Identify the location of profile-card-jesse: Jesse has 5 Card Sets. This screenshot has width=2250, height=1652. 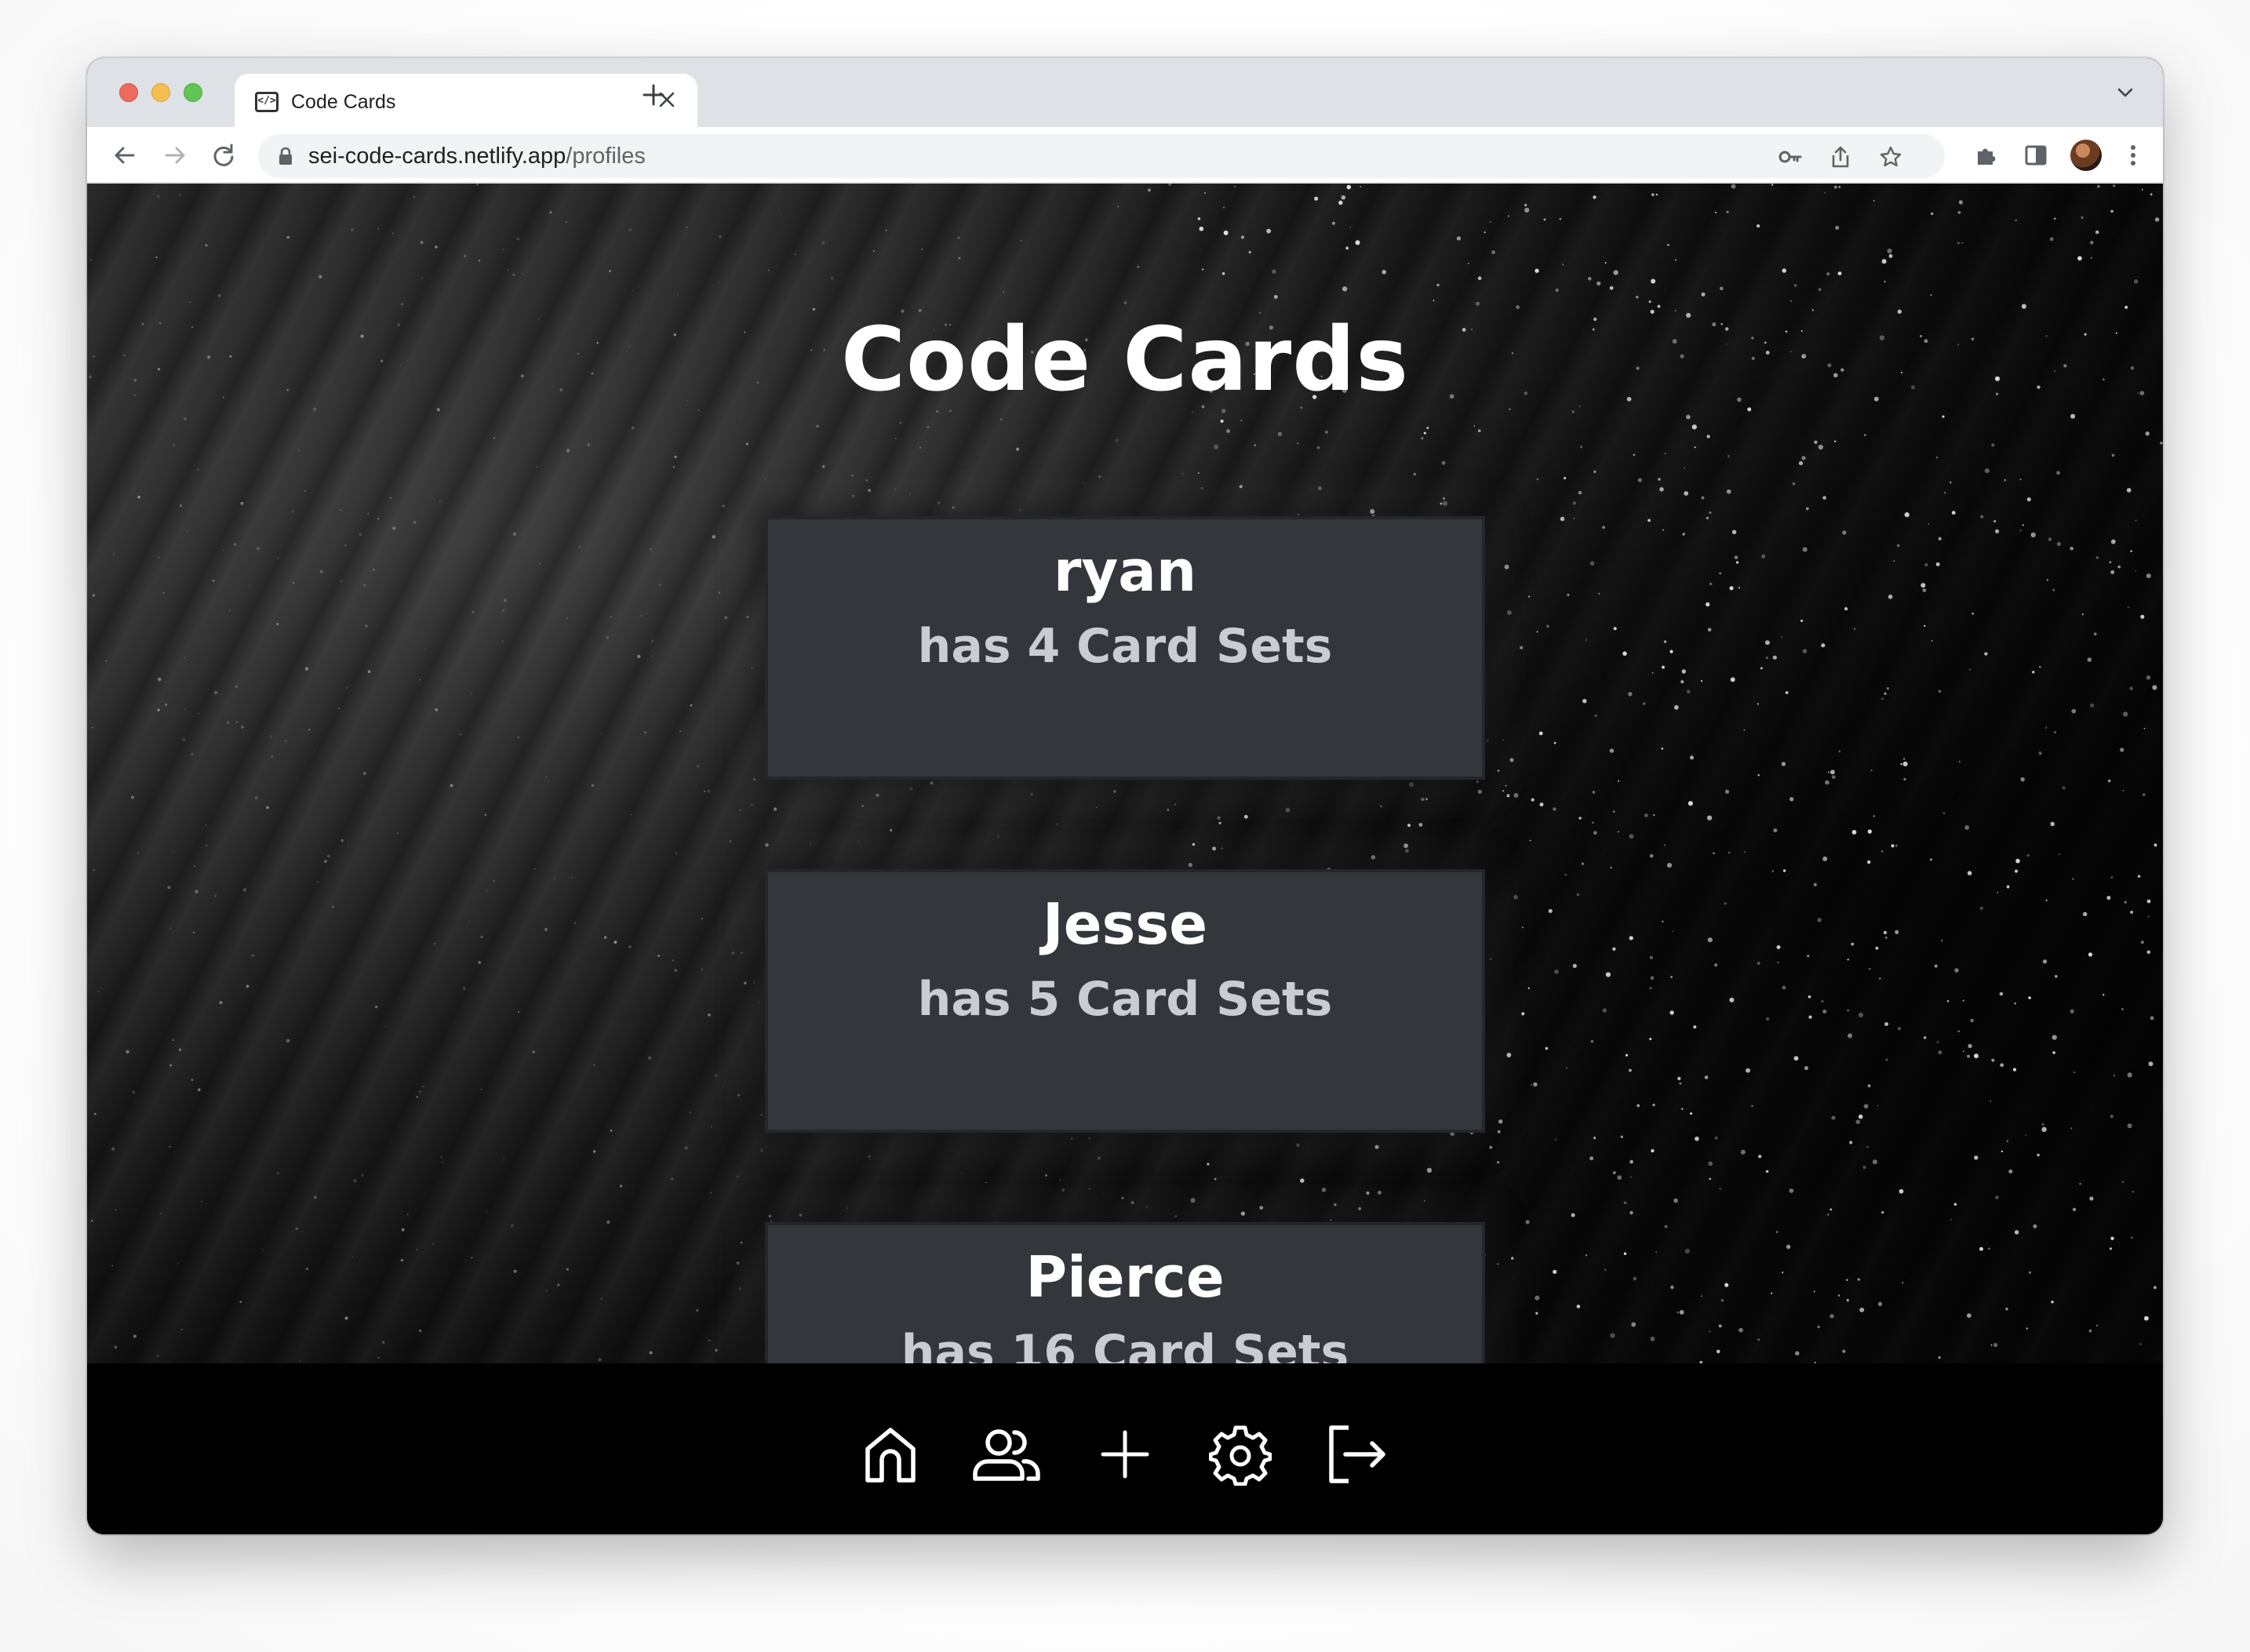
(1125, 1001).